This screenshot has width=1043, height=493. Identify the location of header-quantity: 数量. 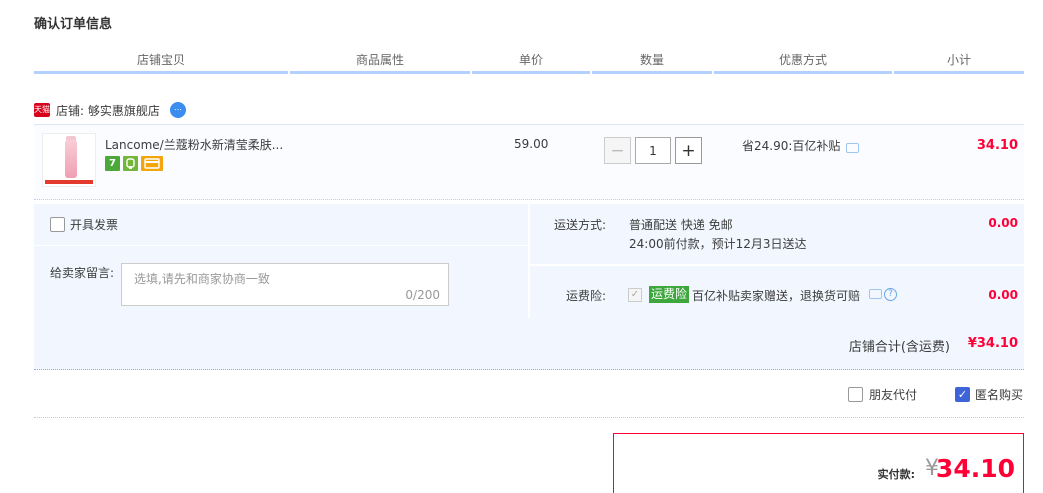
(652, 62).